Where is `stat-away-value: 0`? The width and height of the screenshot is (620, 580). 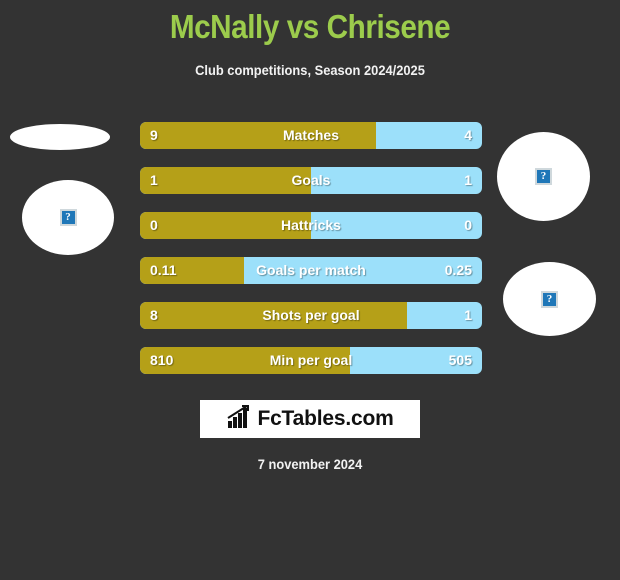
stat-away-value: 0 is located at coordinates (468, 225).